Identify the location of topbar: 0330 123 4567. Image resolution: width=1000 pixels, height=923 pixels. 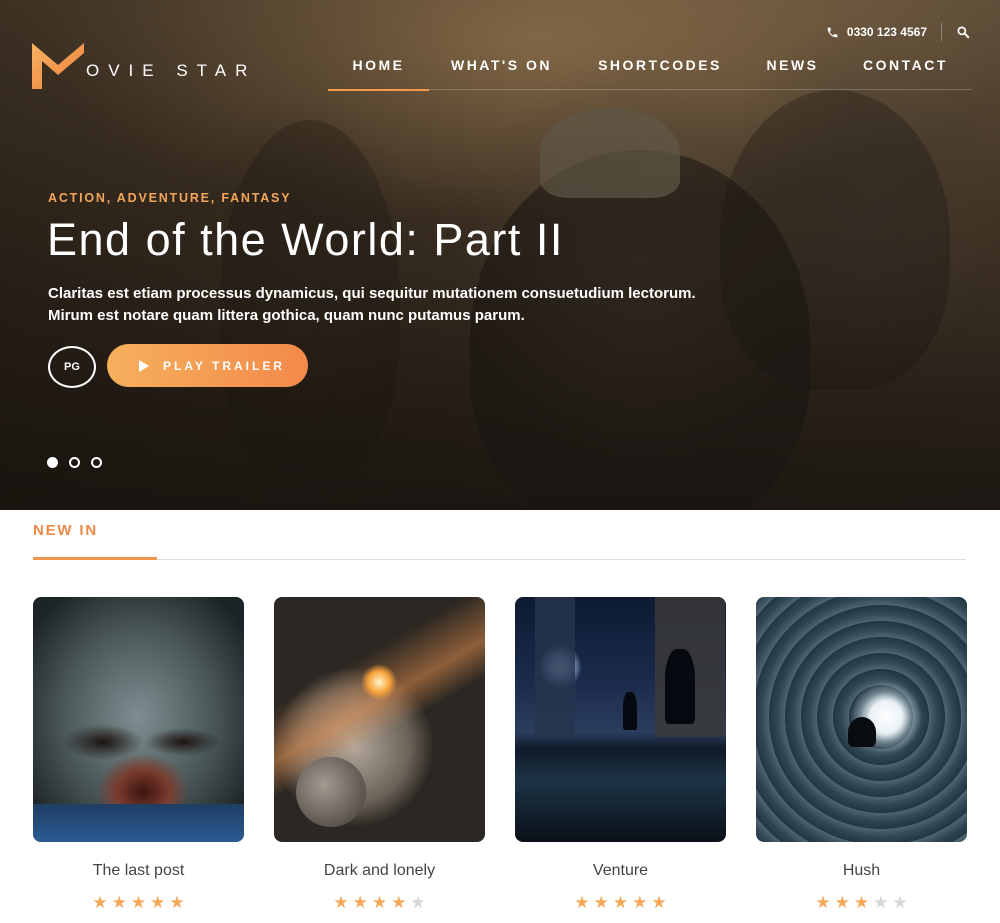
(898, 32).